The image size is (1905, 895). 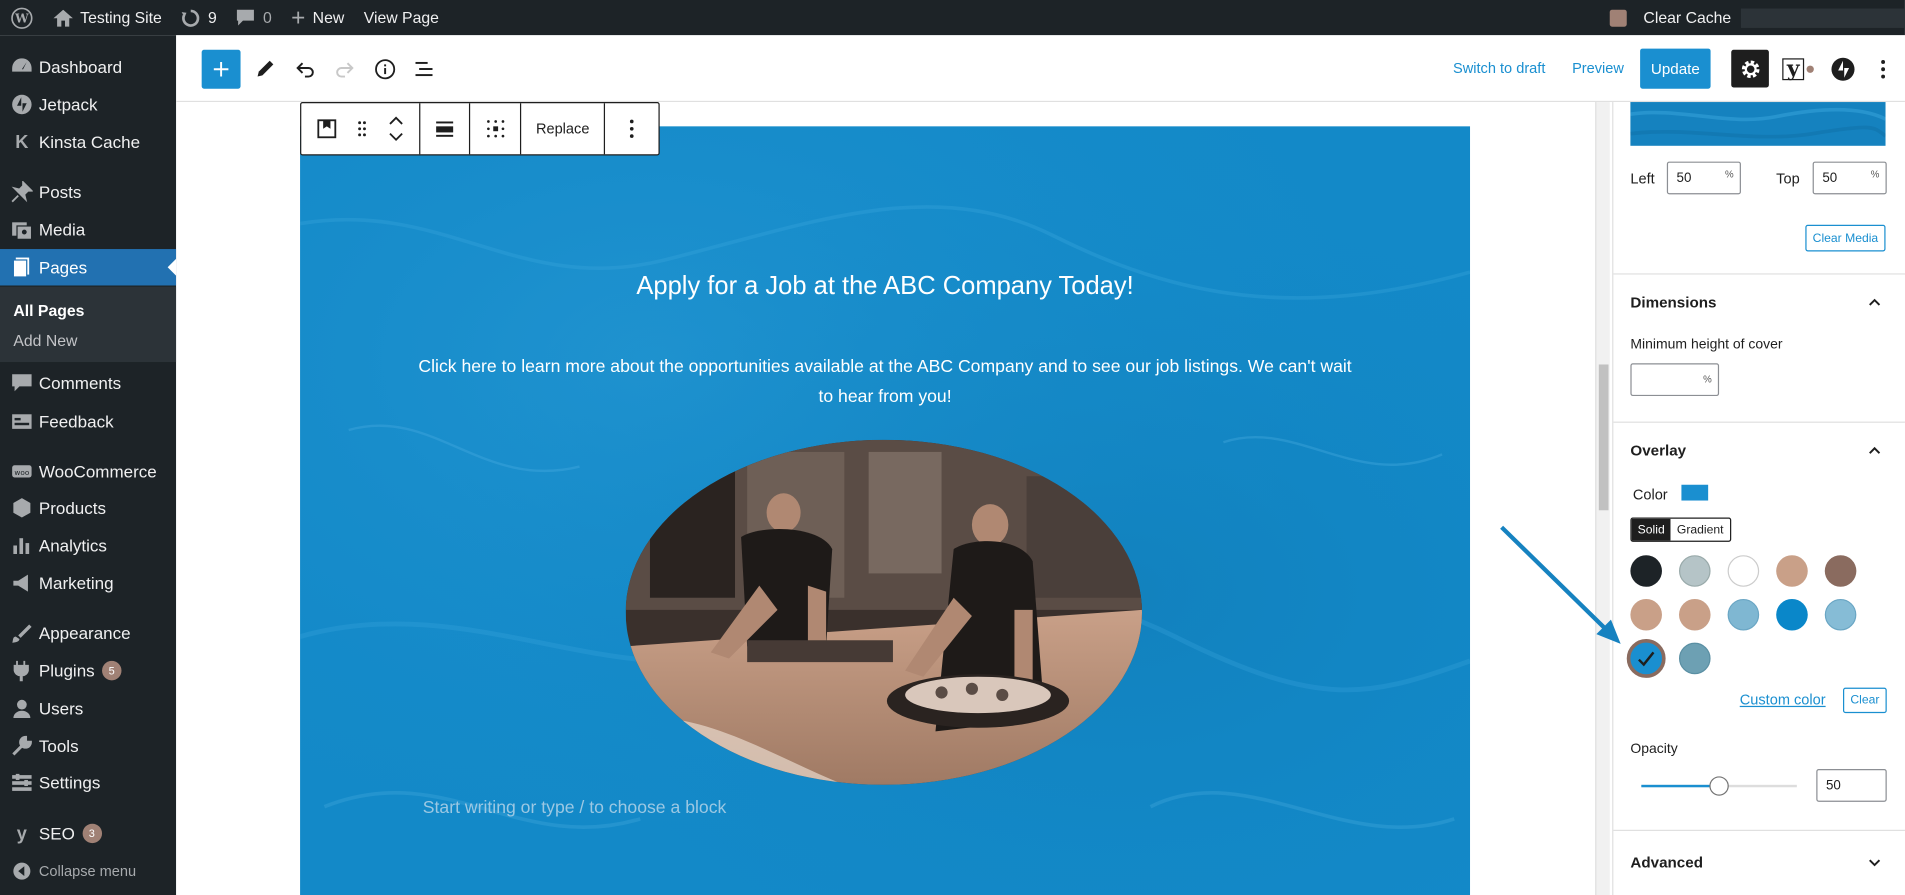 I want to click on color-swatch-light-gray, so click(x=1694, y=571).